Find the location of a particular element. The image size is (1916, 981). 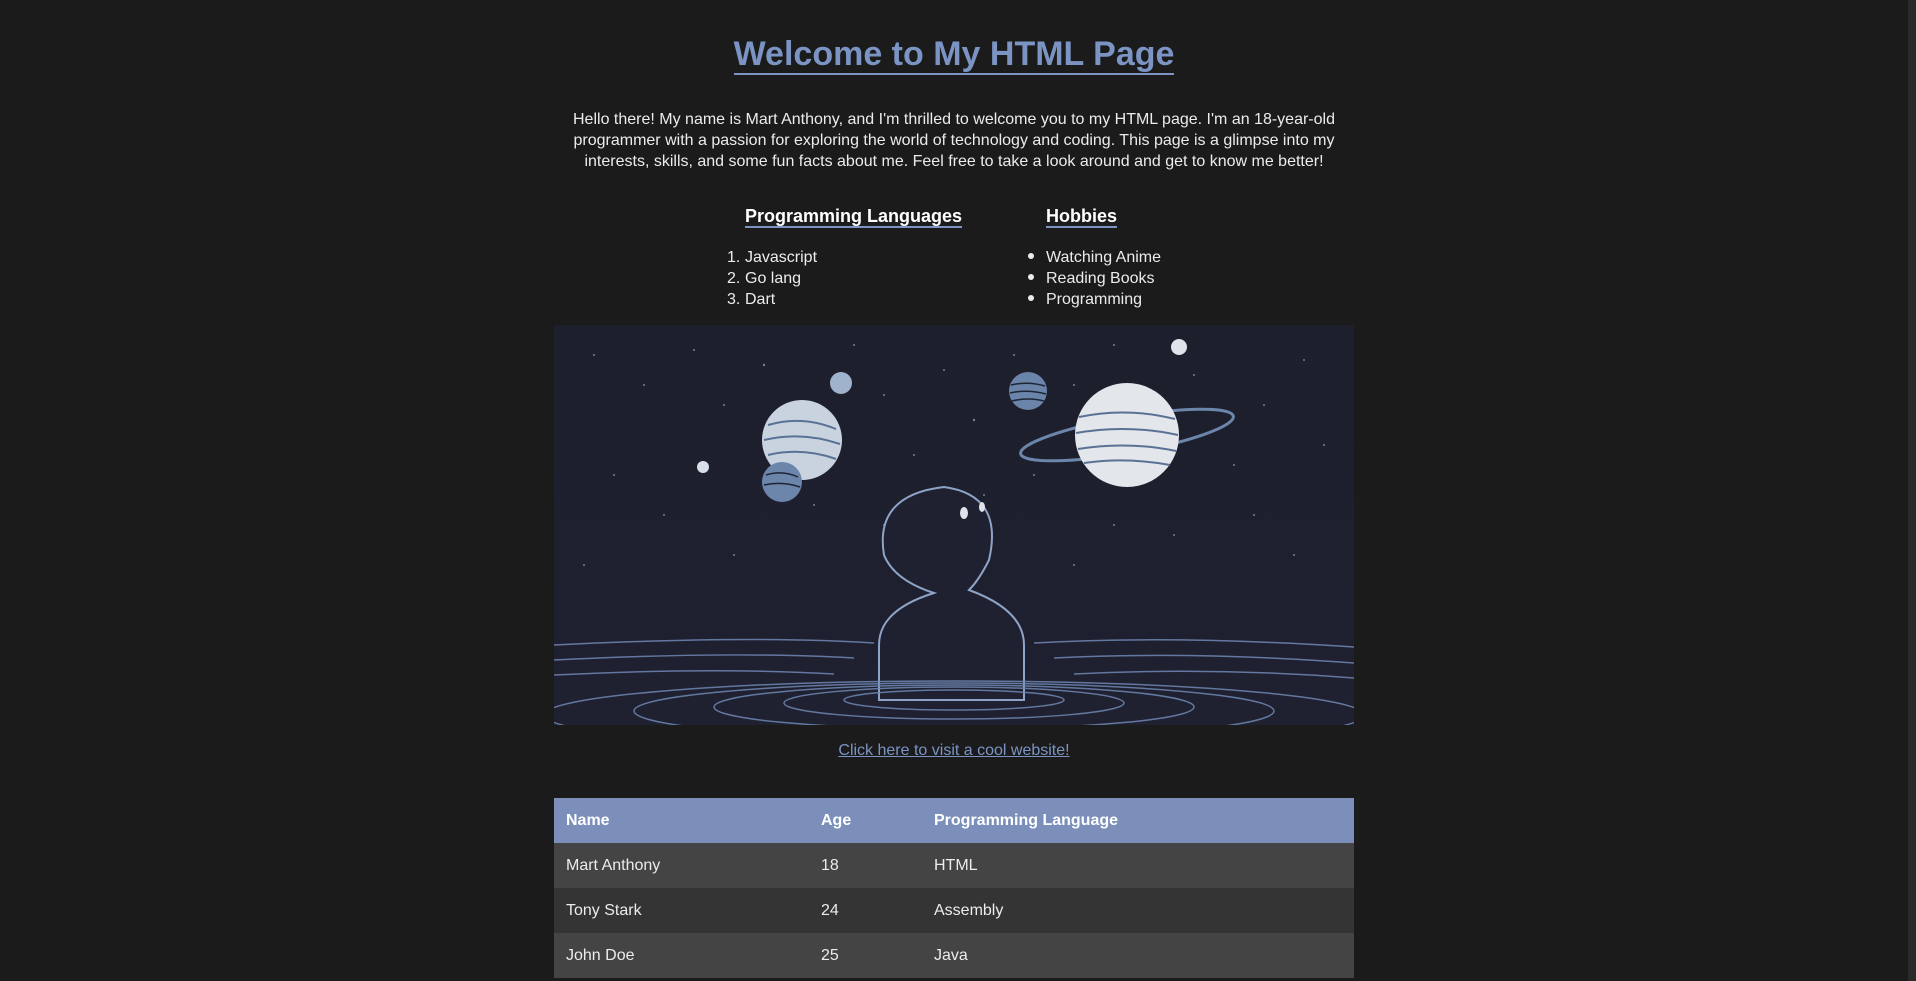

planet-striped-right is located at coordinates (1028, 391).